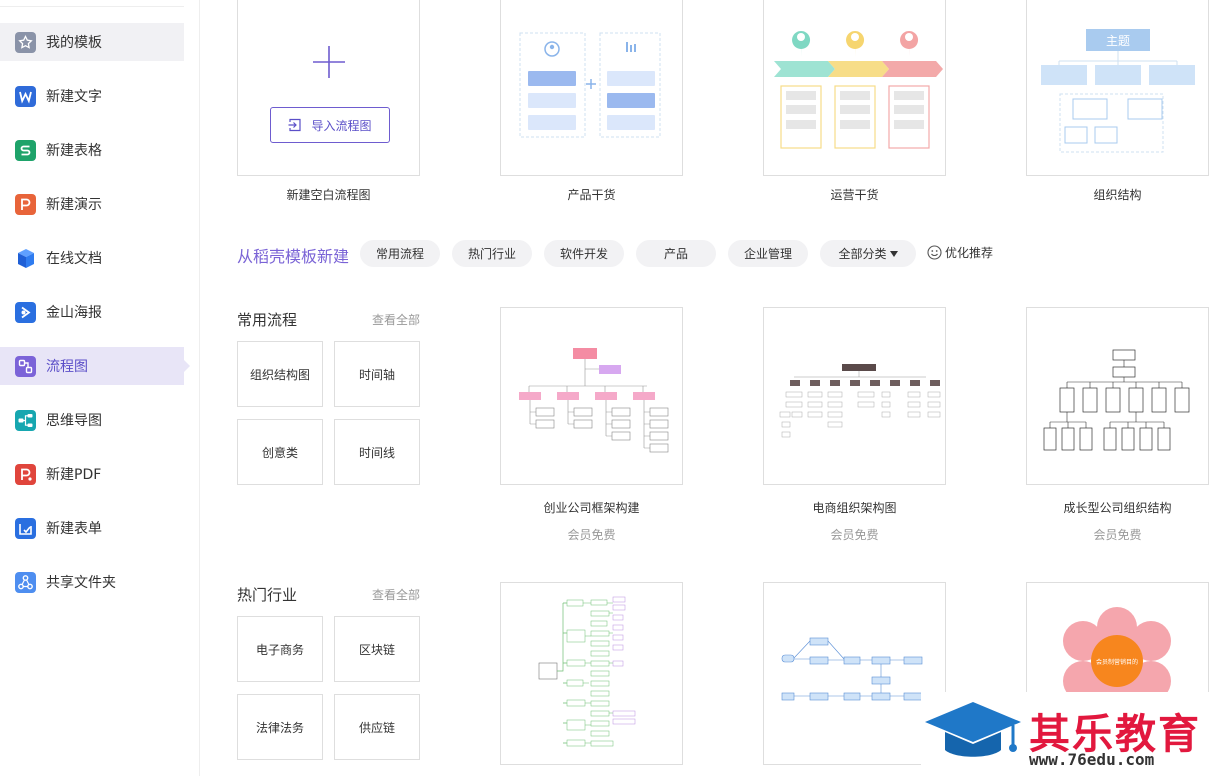 This screenshot has width=1221, height=776. I want to click on category-item: 电子商务, so click(280, 649).